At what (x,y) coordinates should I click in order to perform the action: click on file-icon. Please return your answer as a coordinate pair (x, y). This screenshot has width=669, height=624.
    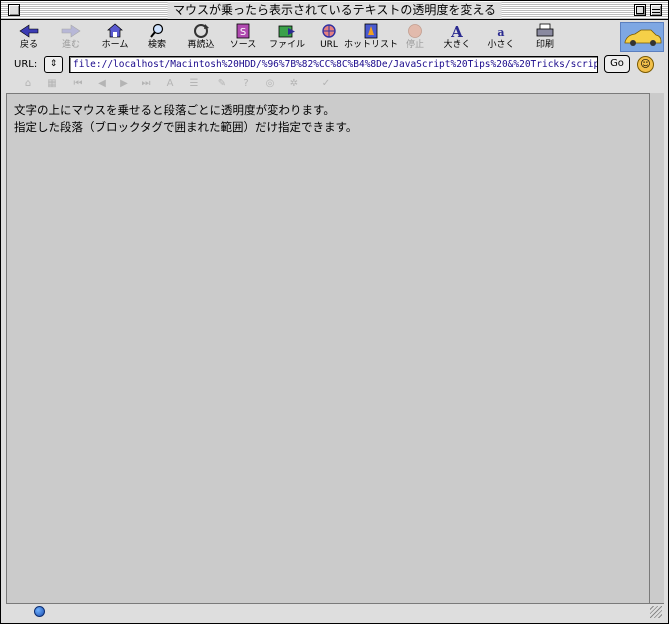
    Looking at the image, I should click on (287, 30).